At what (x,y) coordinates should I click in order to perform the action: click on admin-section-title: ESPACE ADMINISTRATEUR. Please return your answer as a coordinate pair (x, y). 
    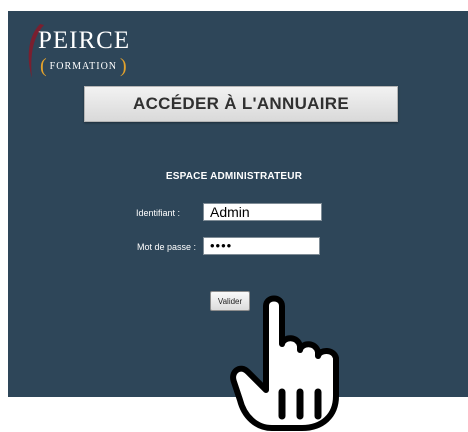
    Looking at the image, I should click on (234, 176).